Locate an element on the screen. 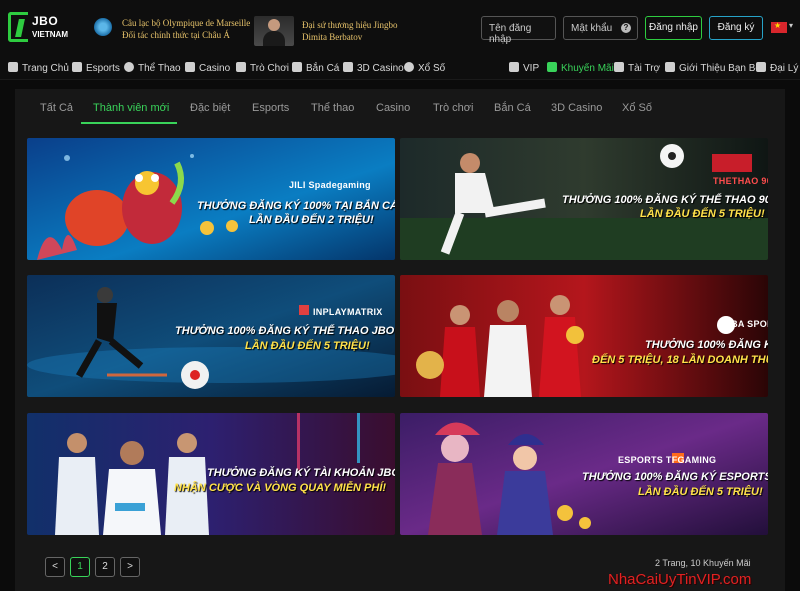 This screenshot has height=591, width=800. pagination-next-button: > is located at coordinates (130, 567).